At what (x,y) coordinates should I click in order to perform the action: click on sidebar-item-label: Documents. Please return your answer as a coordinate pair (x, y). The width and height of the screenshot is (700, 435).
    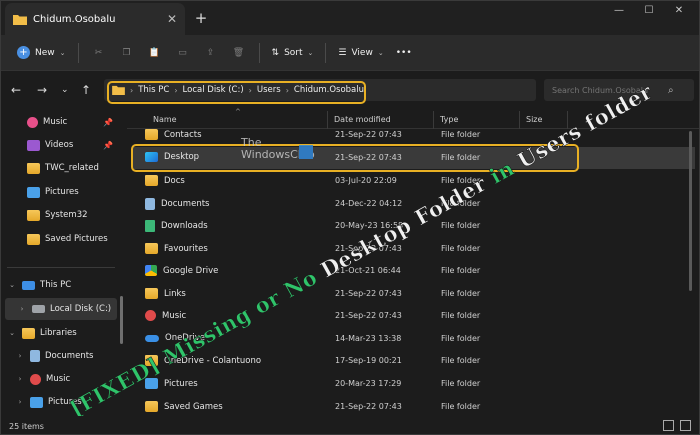
    Looking at the image, I should click on (69, 356).